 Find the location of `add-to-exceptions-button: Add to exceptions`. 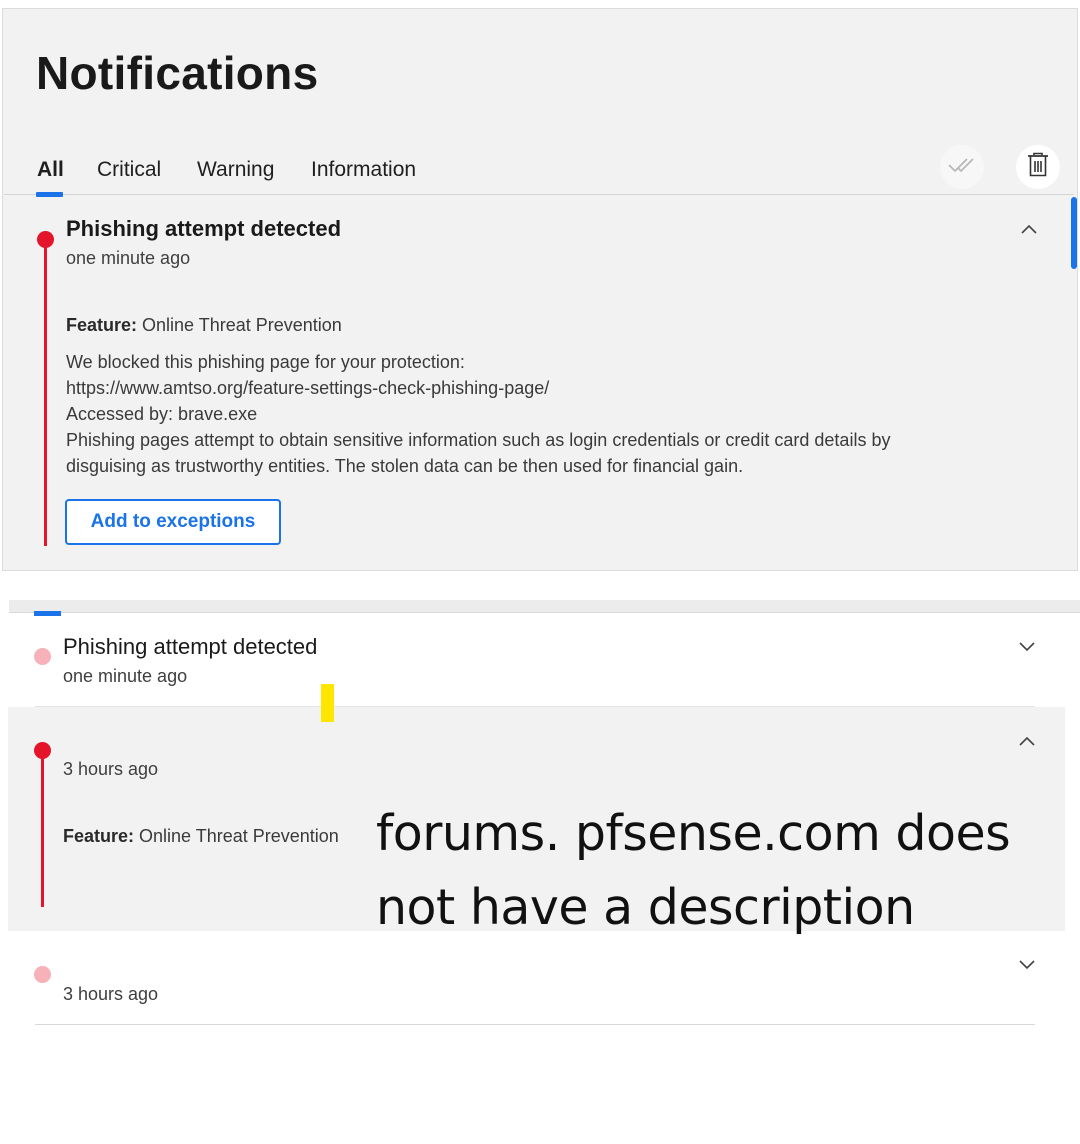

add-to-exceptions-button: Add to exceptions is located at coordinates (173, 522).